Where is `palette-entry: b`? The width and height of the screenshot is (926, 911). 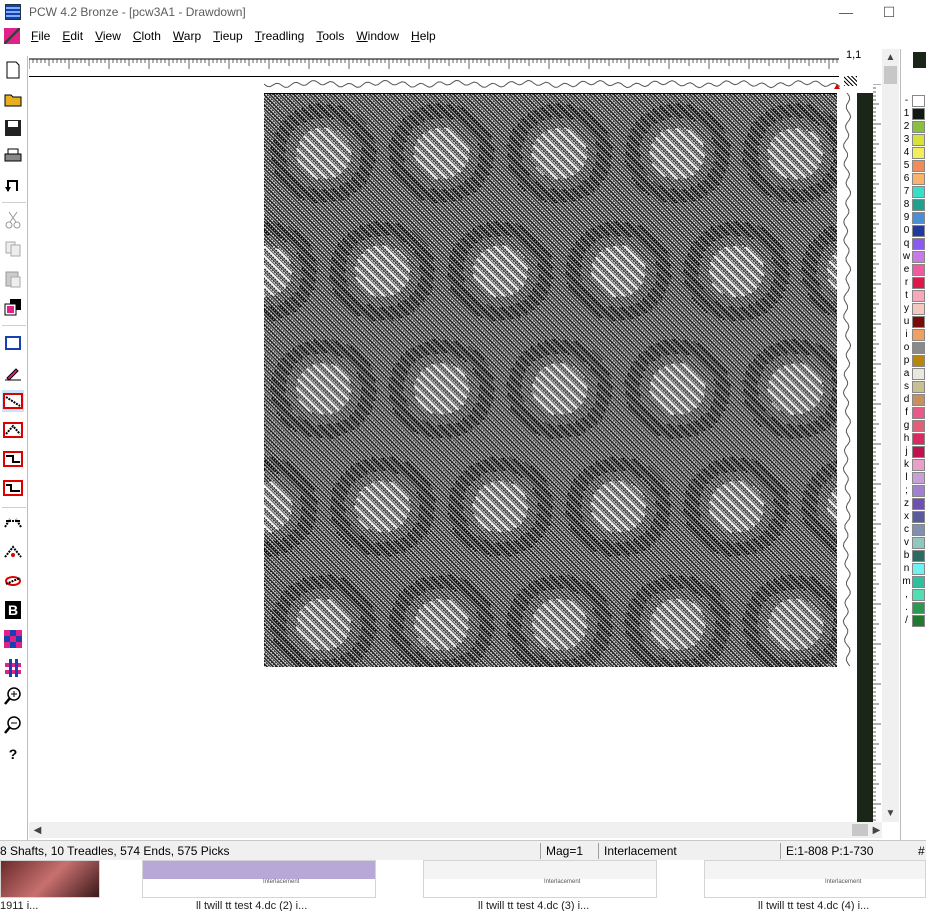 palette-entry: b is located at coordinates (913, 555).